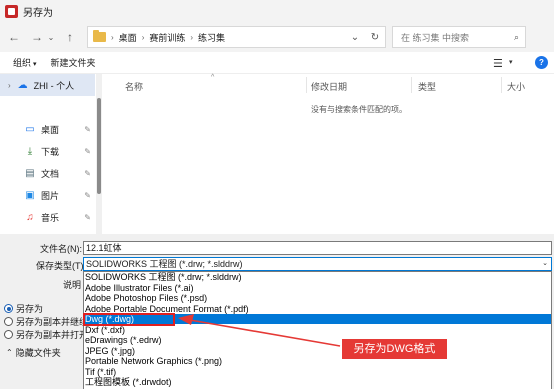  Describe the element at coordinates (317, 264) in the screenshot. I see `filetype-select: SOLIDWORKS 工程图 (*.drw; *.slddrw) ⌄` at that location.